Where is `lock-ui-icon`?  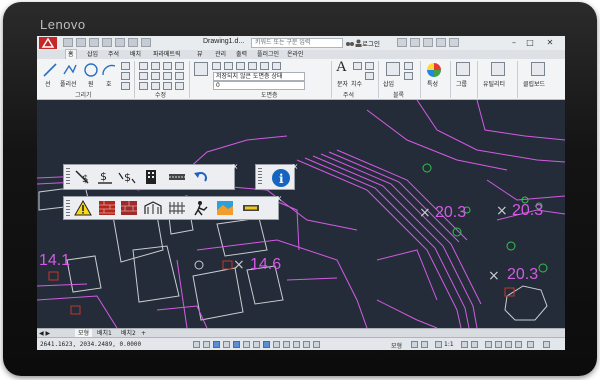 lock-ui-icon is located at coordinates (498, 344).